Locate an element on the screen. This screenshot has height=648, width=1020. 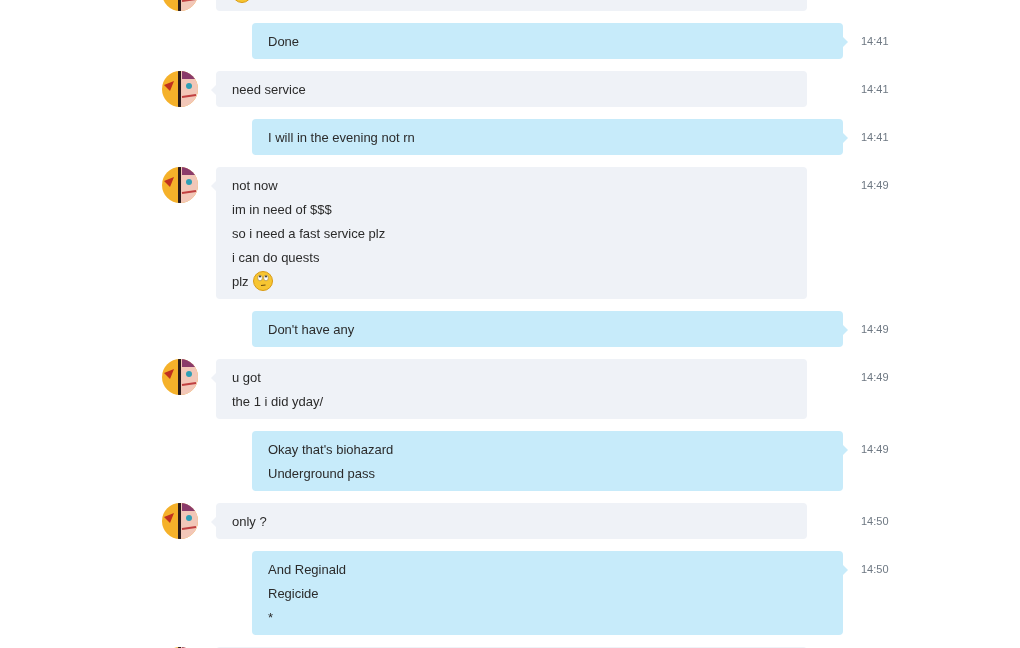
message-text: u got is located at coordinates (246, 377).